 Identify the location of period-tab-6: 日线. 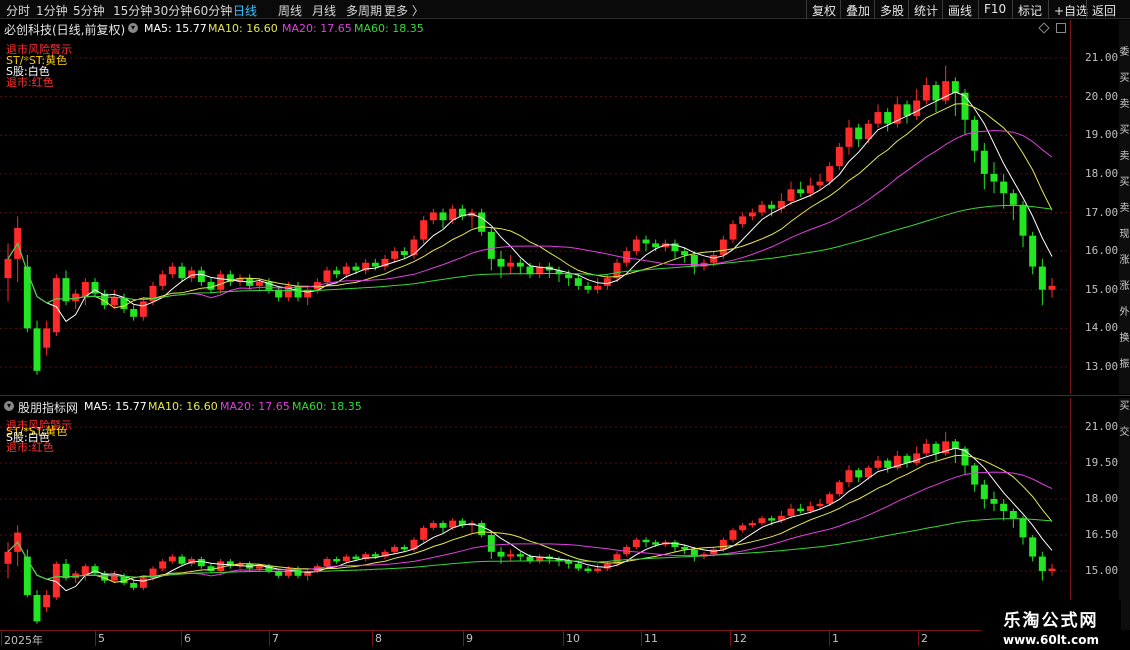
(245, 10).